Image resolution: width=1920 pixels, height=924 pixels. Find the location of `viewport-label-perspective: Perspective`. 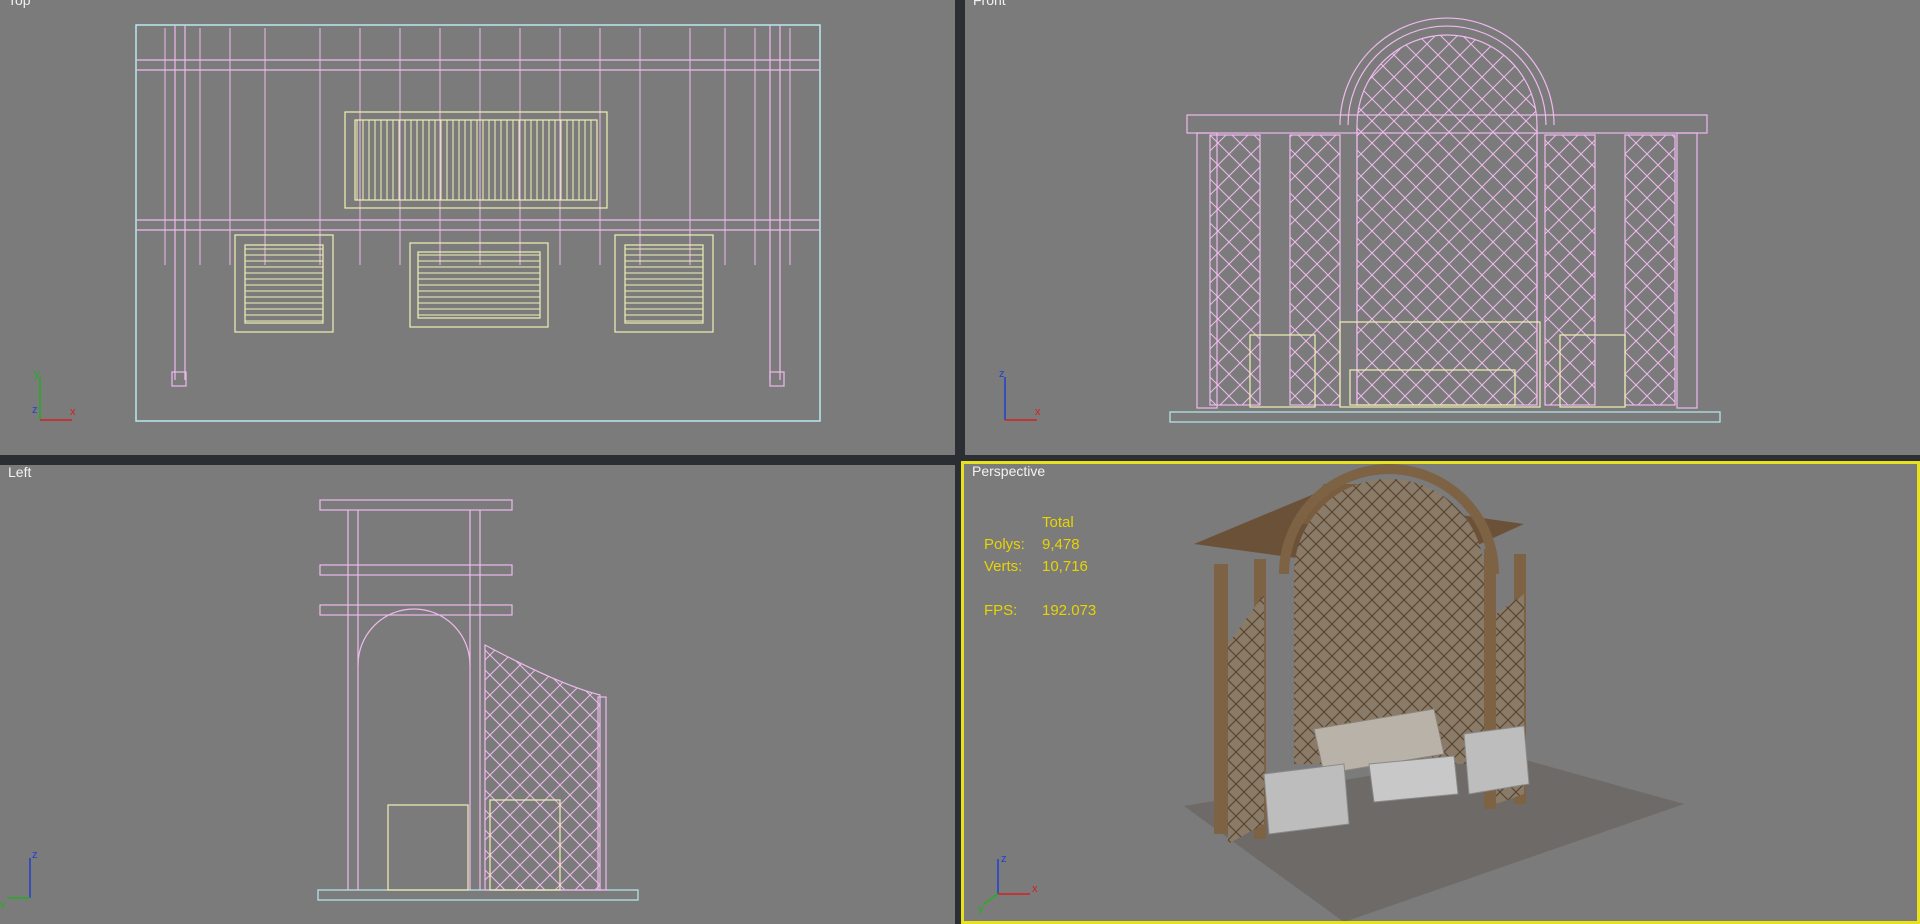

viewport-label-perspective: Perspective is located at coordinates (1008, 472).